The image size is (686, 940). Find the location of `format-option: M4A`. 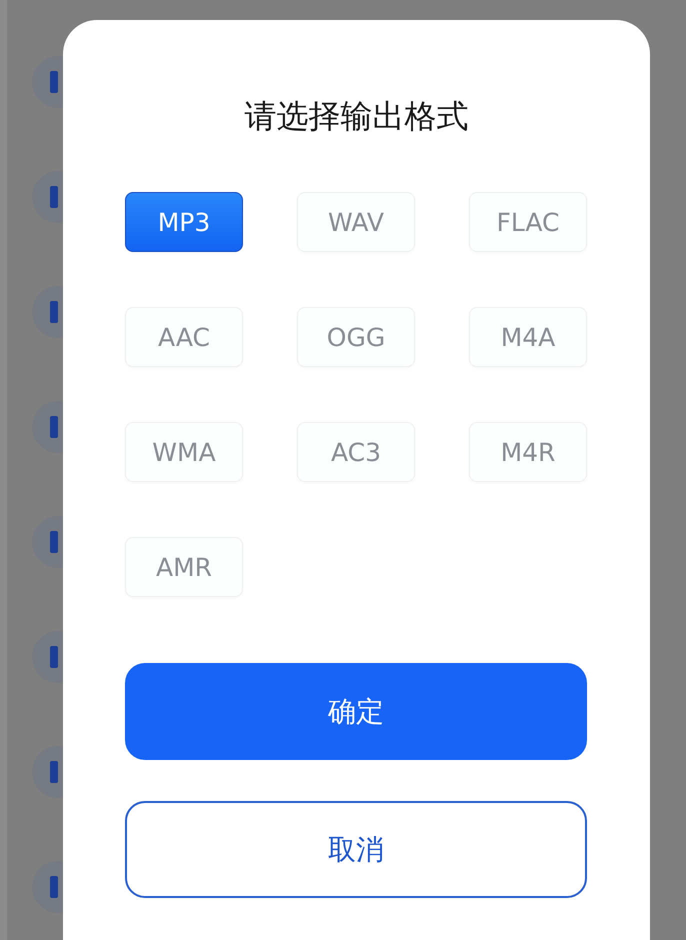

format-option: M4A is located at coordinates (528, 337).